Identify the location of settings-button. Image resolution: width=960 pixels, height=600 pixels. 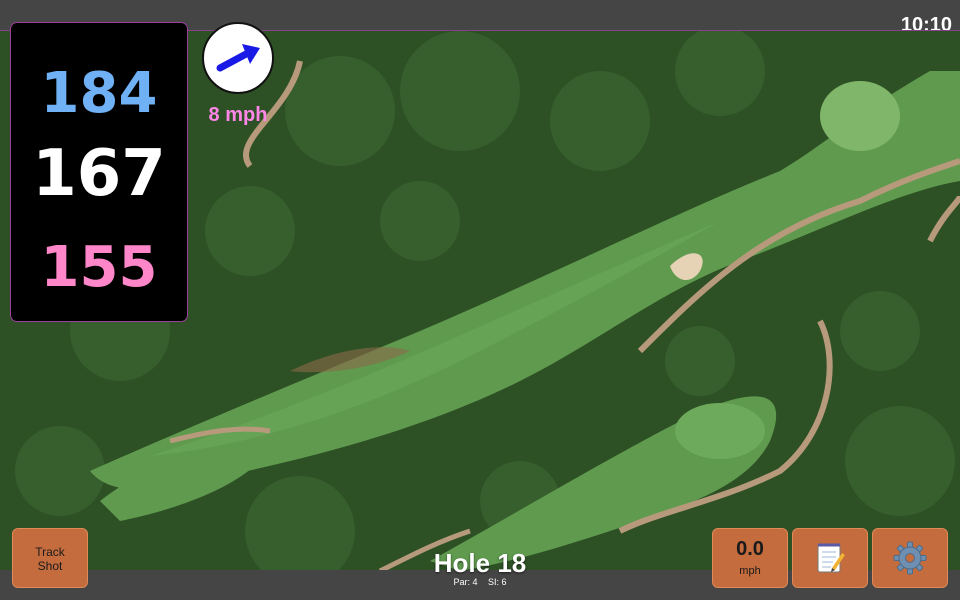
(910, 558).